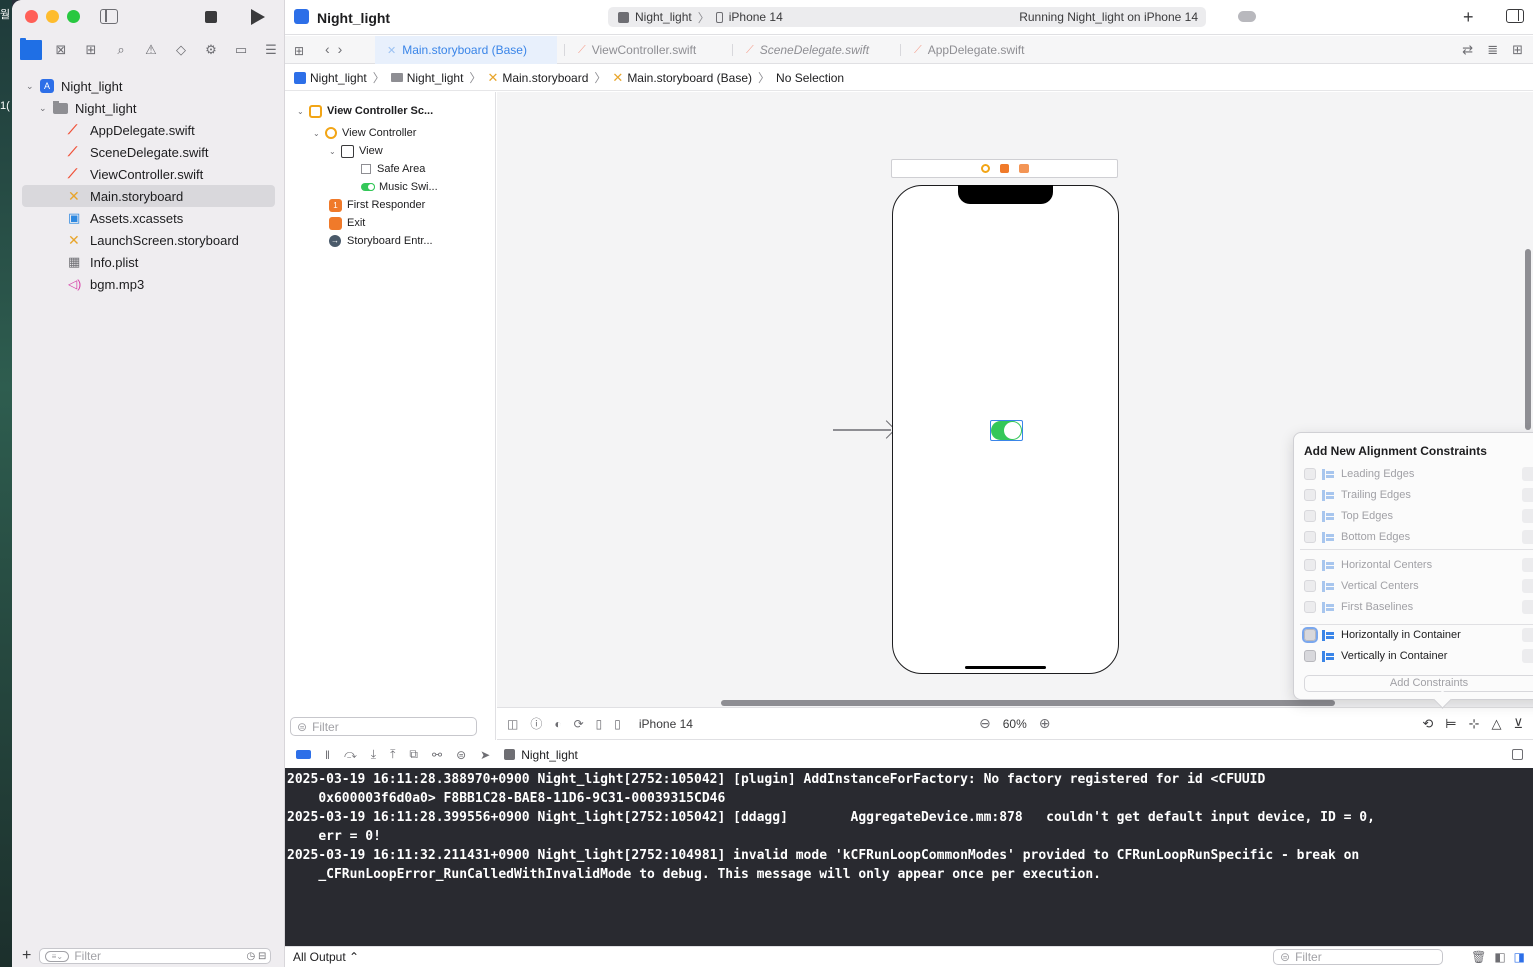  What do you see at coordinates (545, 78) in the screenshot?
I see `breadcrumb-item: Main.storyboard` at bounding box center [545, 78].